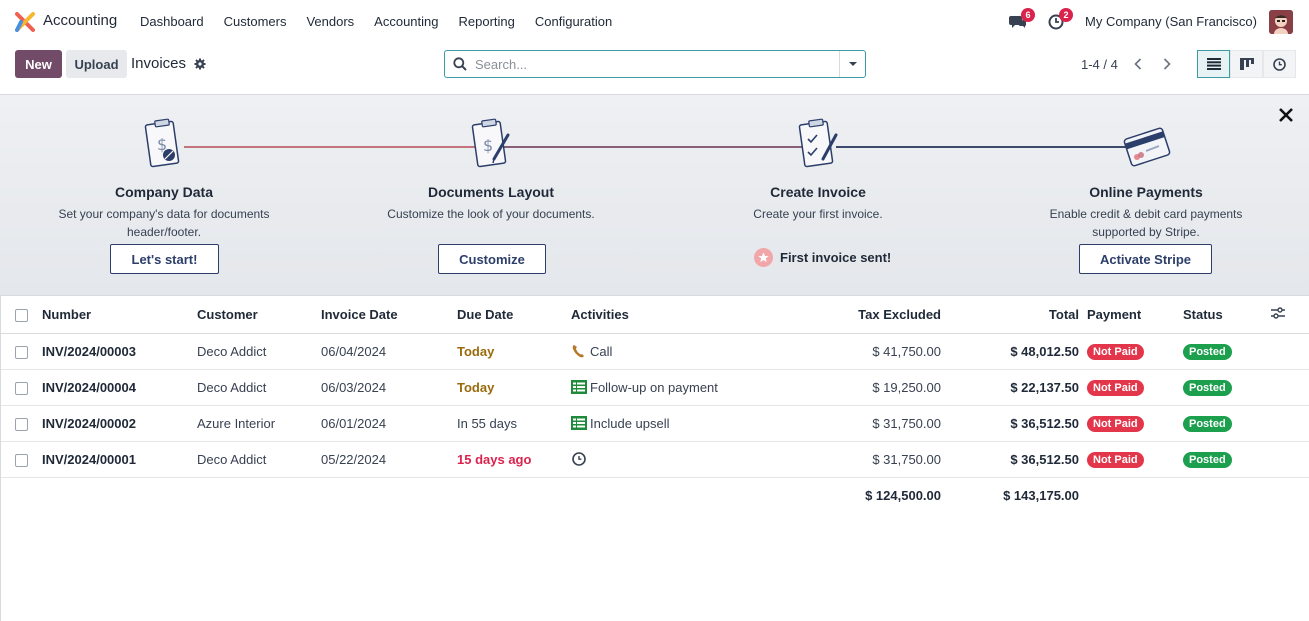 This screenshot has height=621, width=1309. Describe the element at coordinates (113, 315) in the screenshot. I see `column-number: Number` at that location.